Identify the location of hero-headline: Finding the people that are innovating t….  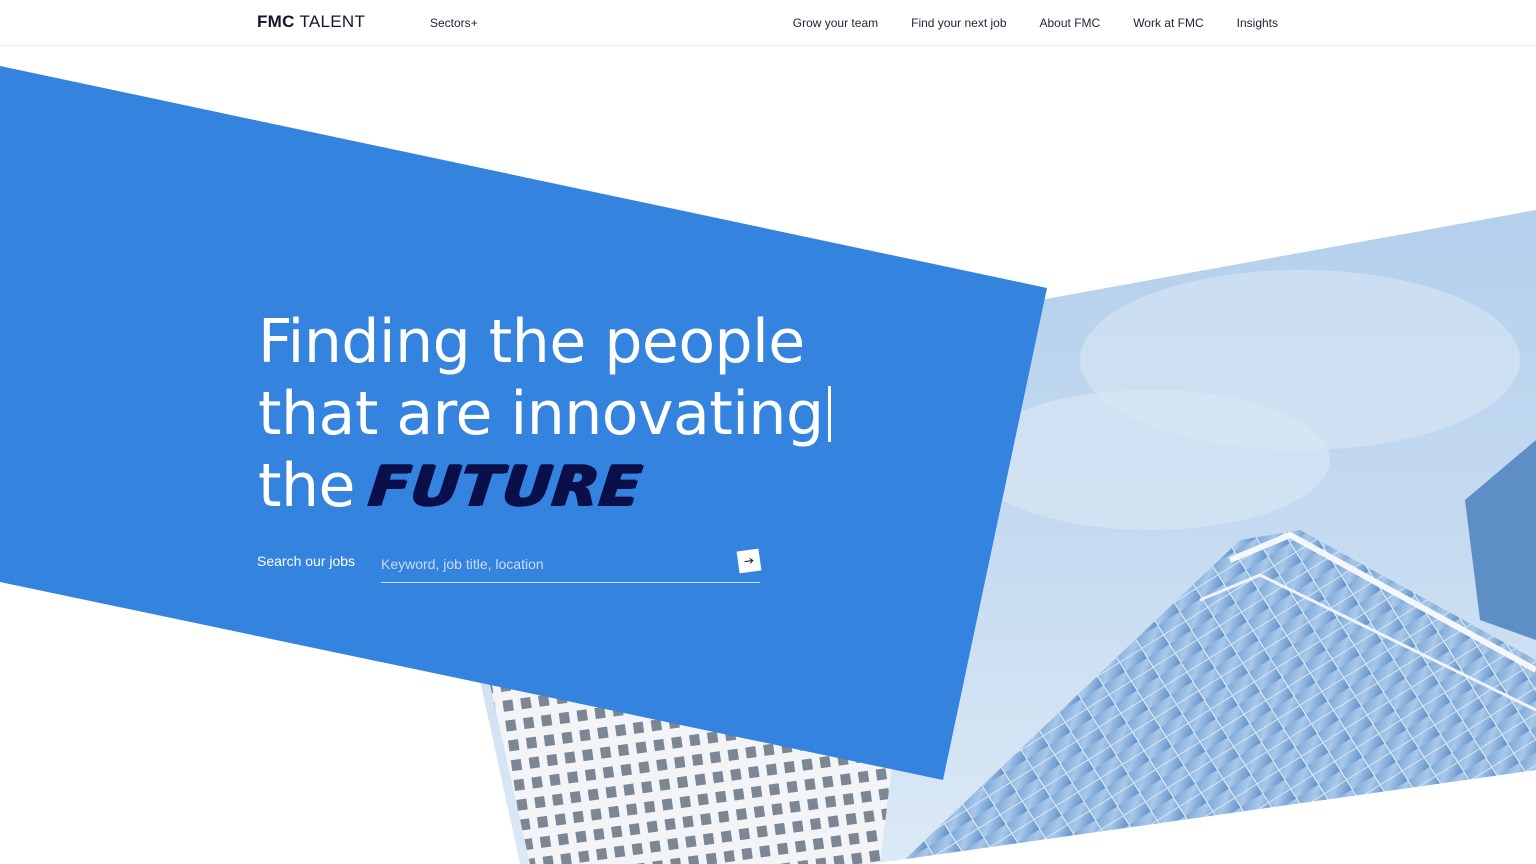
(544, 414).